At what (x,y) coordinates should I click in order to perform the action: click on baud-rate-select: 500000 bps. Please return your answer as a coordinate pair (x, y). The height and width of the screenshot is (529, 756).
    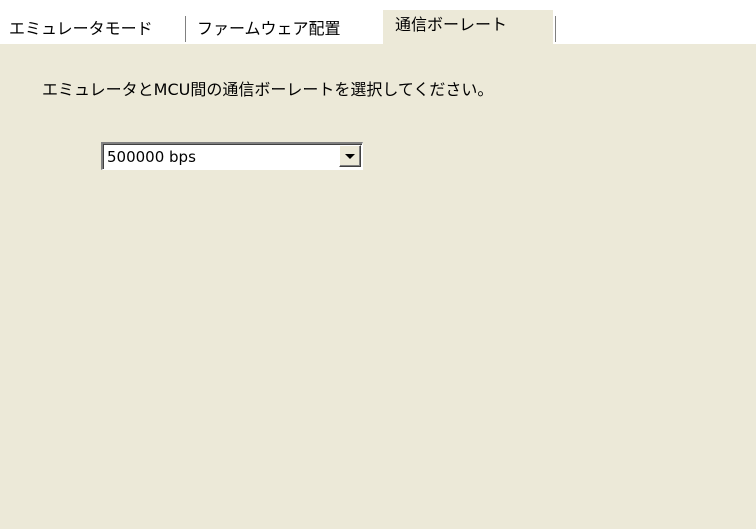
    Looking at the image, I should click on (232, 156).